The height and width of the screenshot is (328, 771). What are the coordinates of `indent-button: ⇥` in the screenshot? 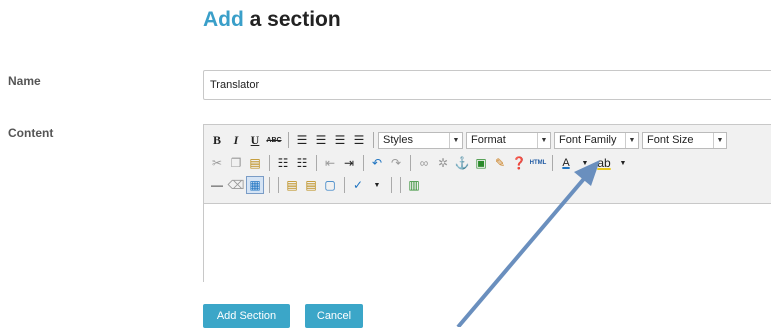 It's located at (349, 163).